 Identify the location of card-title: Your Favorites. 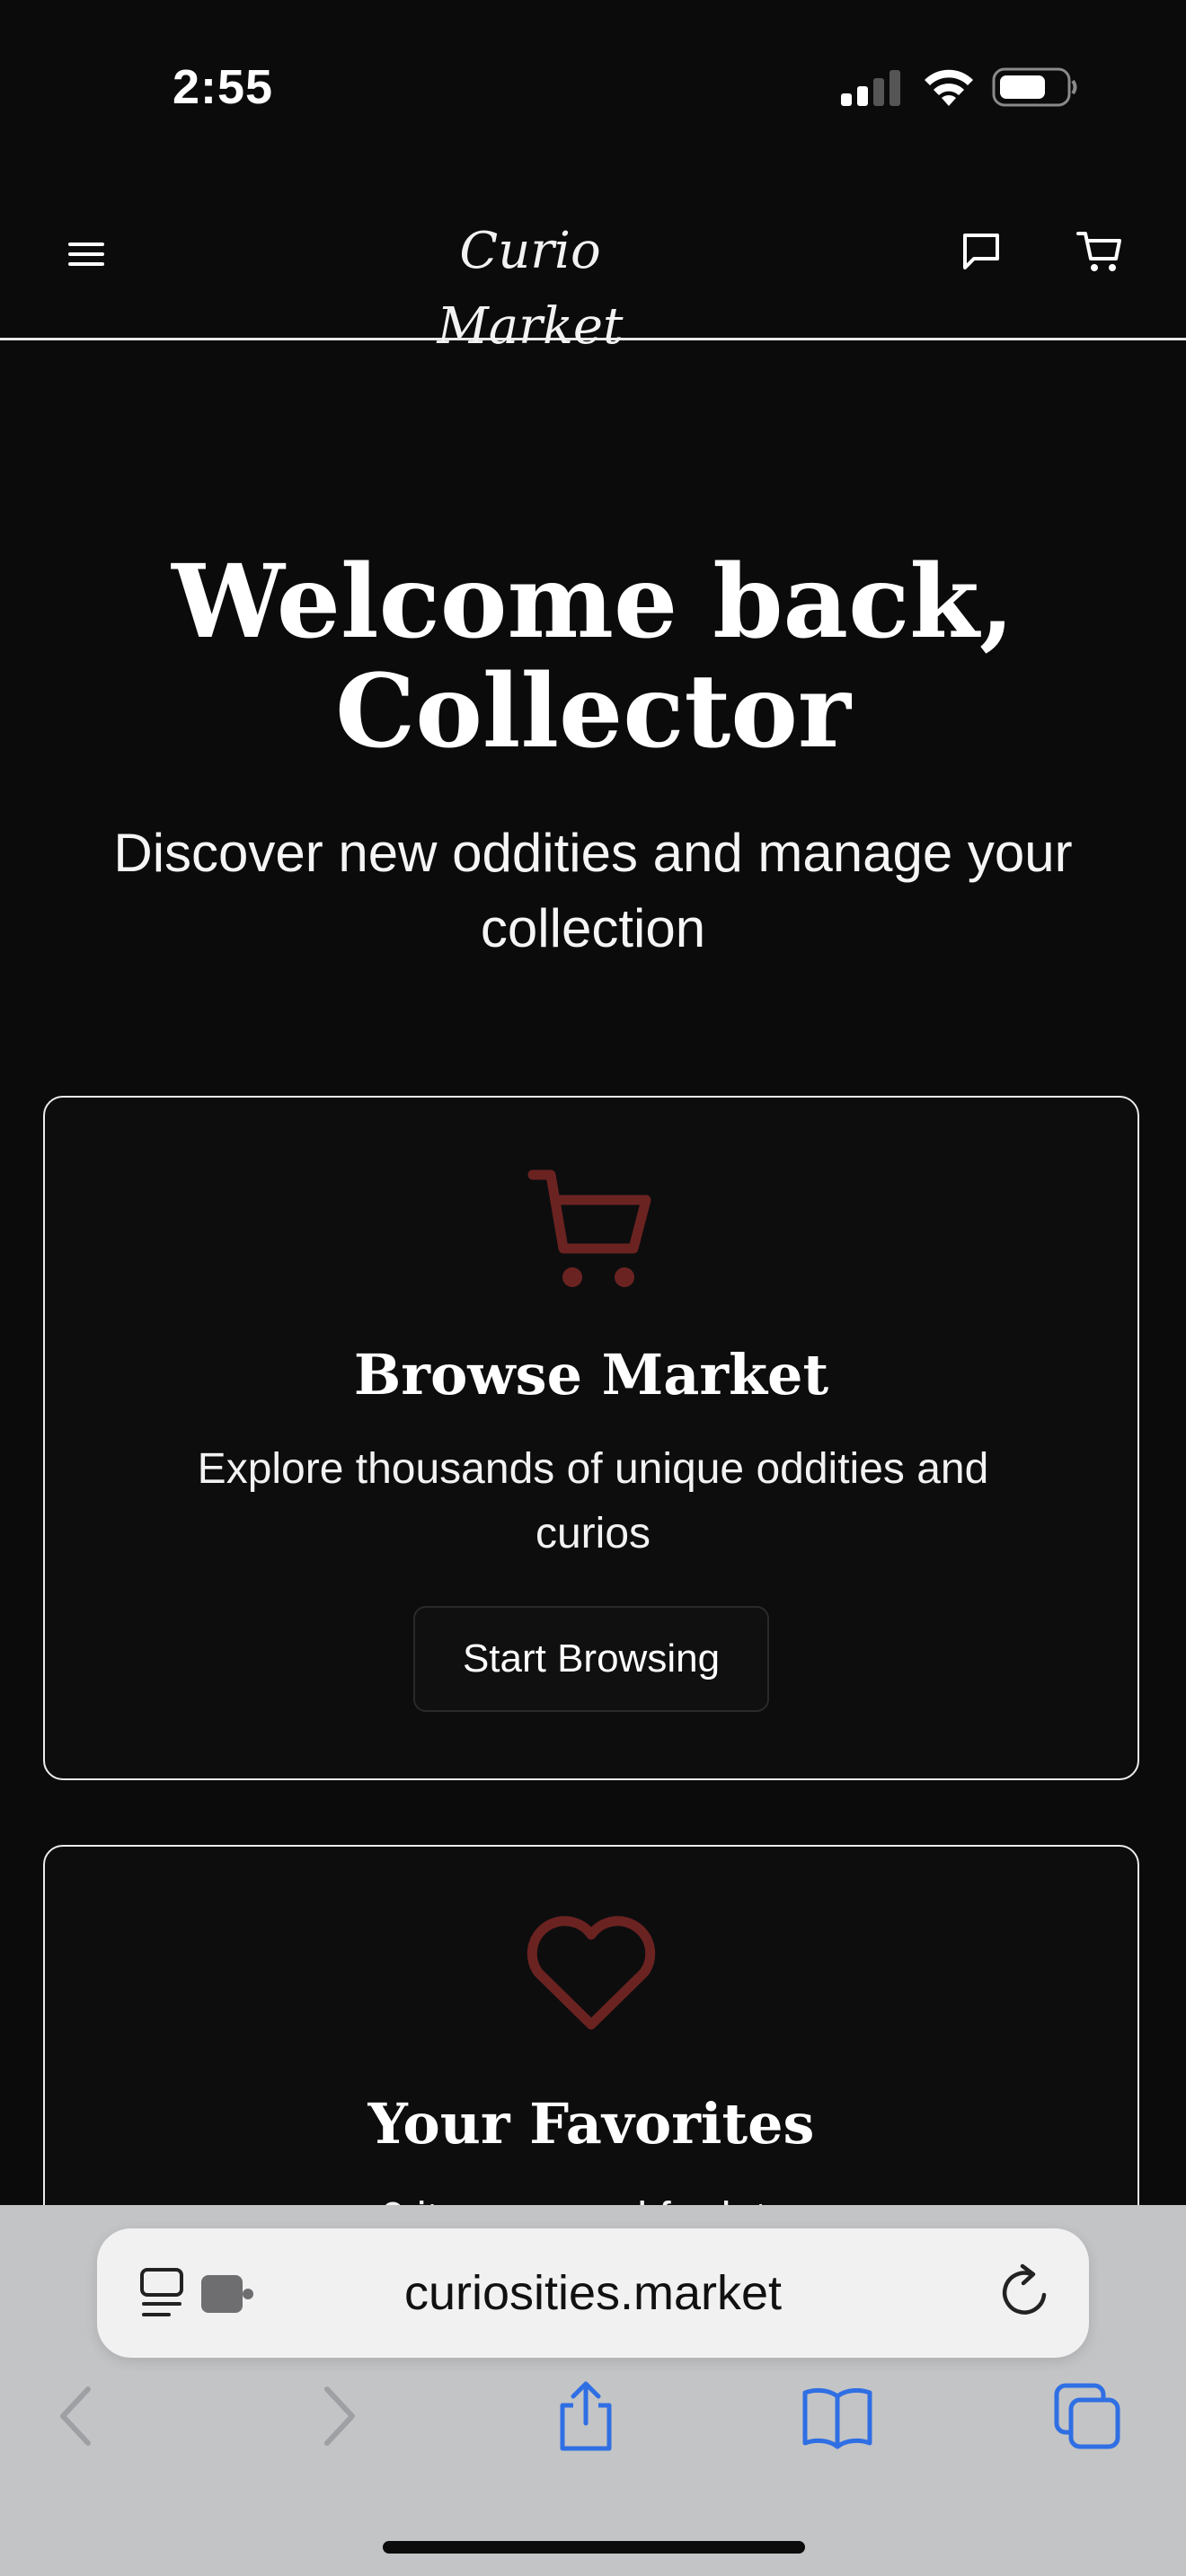
(591, 2124).